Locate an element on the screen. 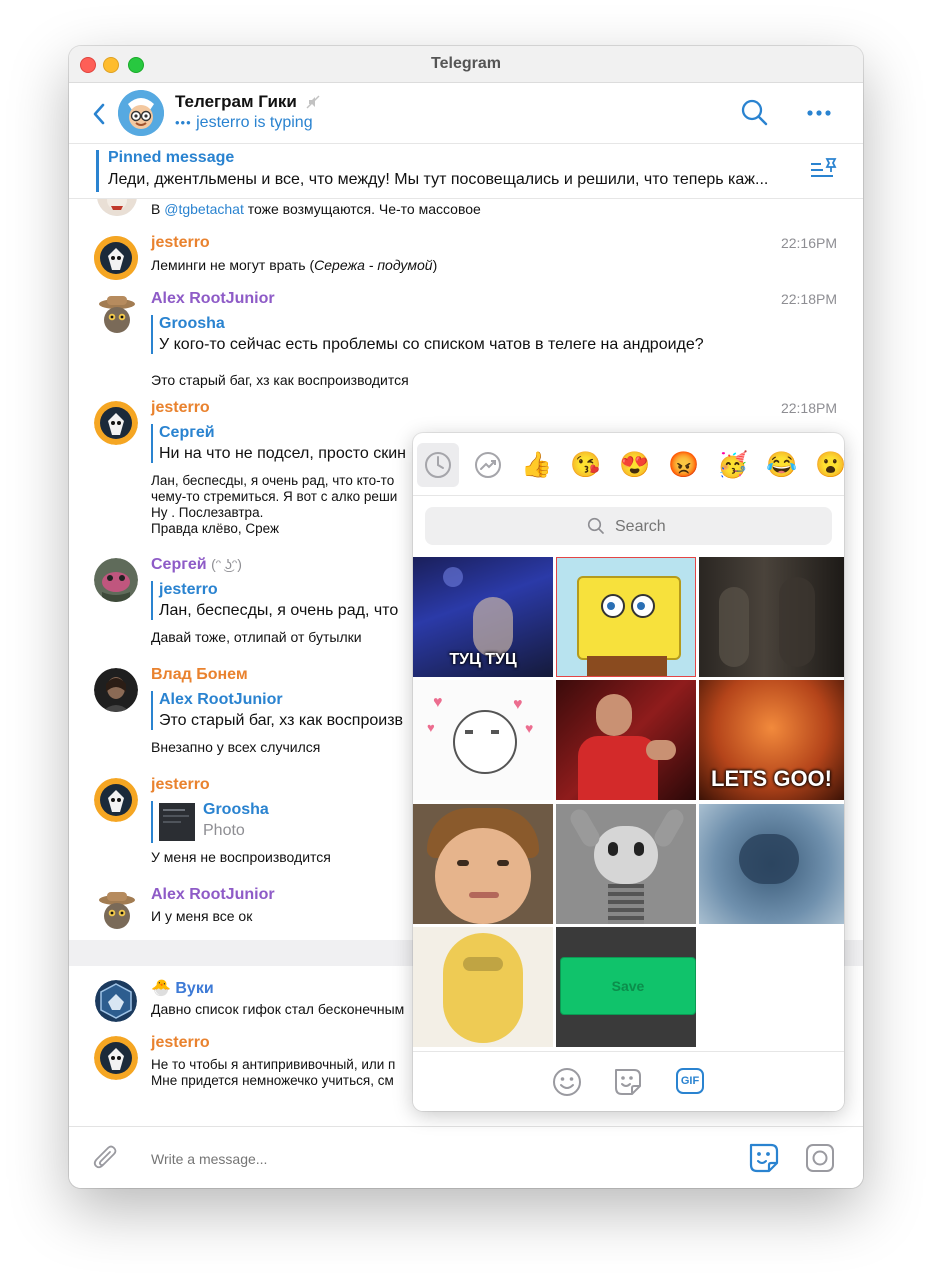  gif-category-tabs: 👍 😘 😍 😡 🥳 😂 😮 is located at coordinates (628, 464).